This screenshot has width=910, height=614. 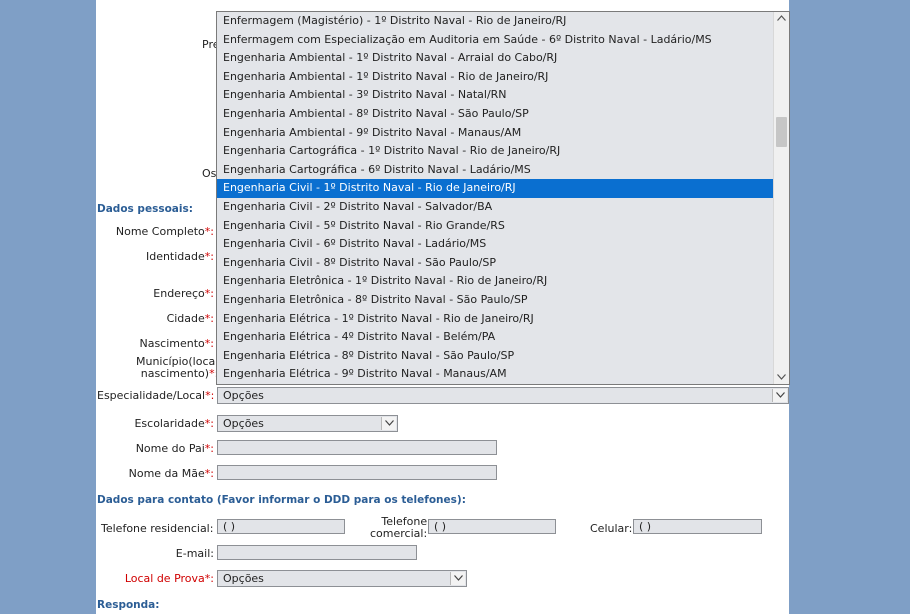 What do you see at coordinates (781, 132) in the screenshot?
I see `scrollbar-thumb` at bounding box center [781, 132].